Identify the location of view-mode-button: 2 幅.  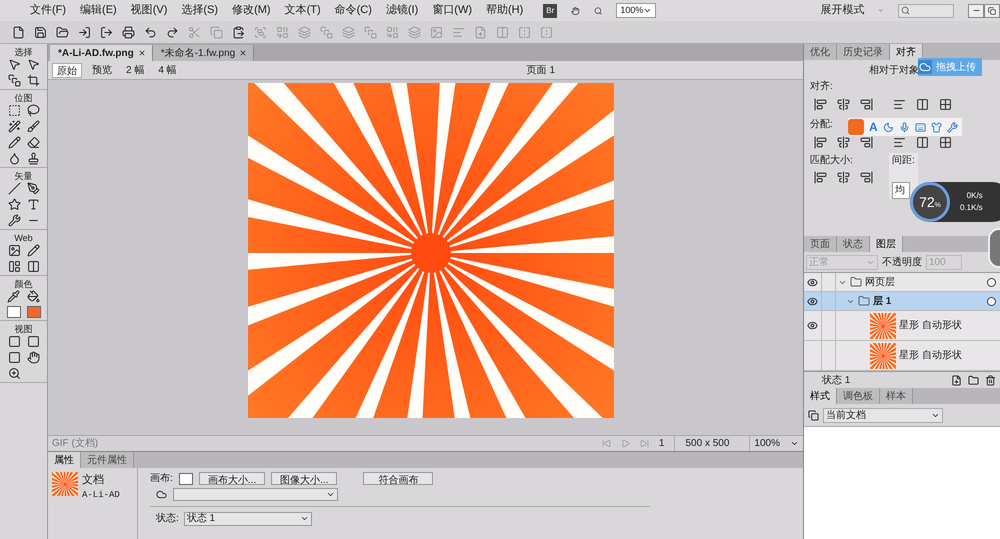
(135, 70).